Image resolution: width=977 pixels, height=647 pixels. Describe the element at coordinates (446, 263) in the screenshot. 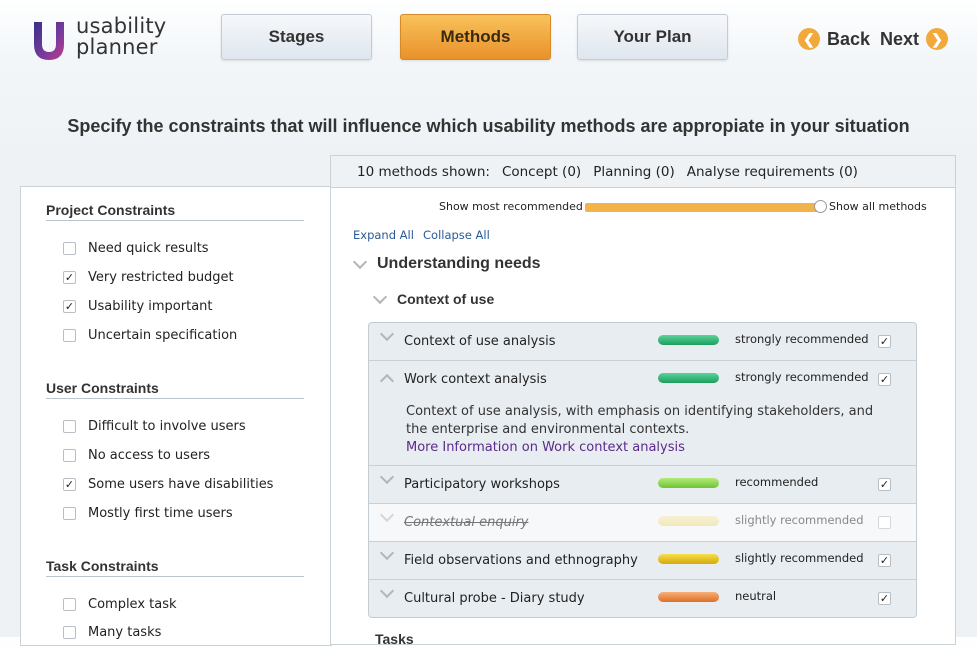

I see `section-understanding-needs: Understanding needs` at that location.